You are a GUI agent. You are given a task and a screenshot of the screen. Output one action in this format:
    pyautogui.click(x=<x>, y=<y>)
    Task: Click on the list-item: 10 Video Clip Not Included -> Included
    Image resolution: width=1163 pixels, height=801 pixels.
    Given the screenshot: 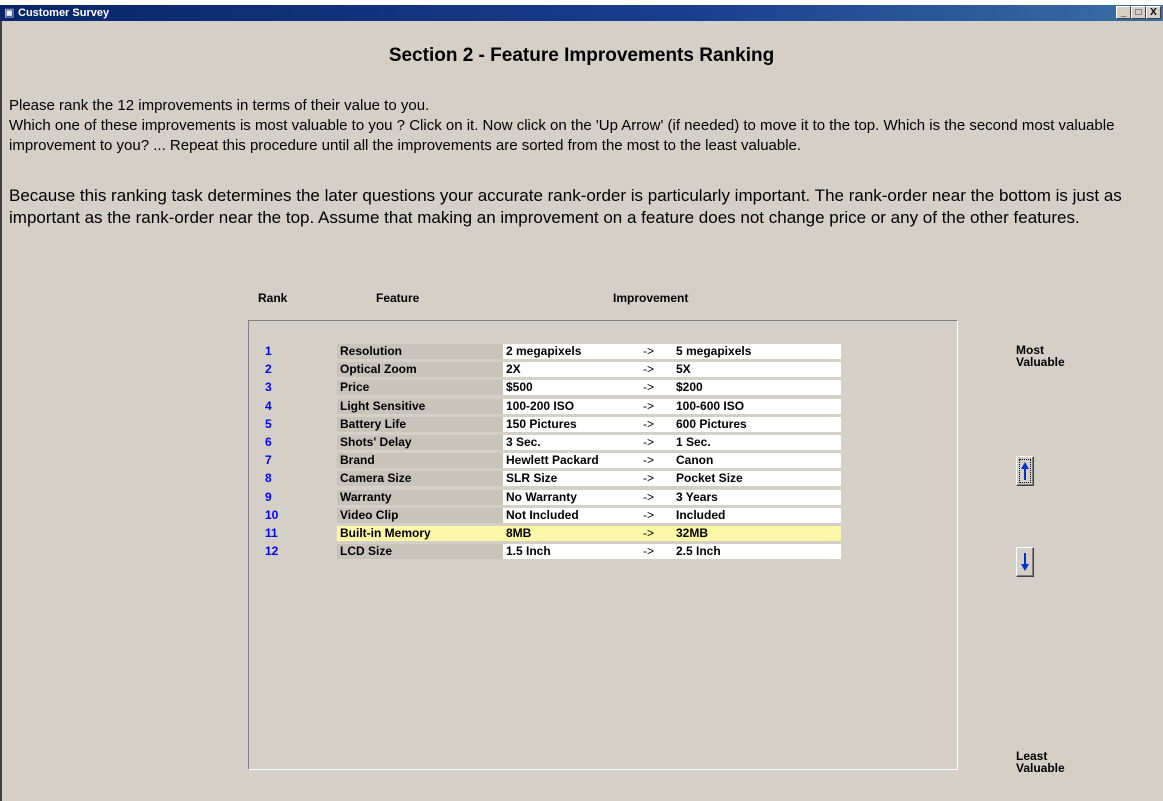 What is the action you would take?
    pyautogui.click(x=599, y=515)
    